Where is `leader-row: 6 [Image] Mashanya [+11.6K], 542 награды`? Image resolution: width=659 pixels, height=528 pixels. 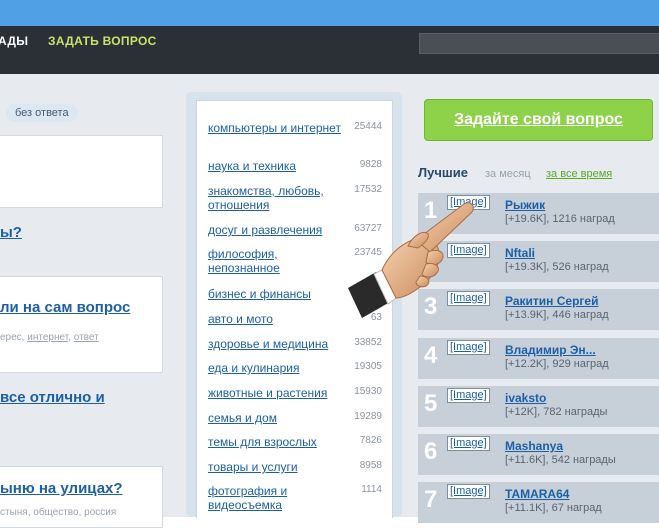
leader-row: 6 [Image] Mashanya [+11.6K], 542 награды is located at coordinates (538, 454).